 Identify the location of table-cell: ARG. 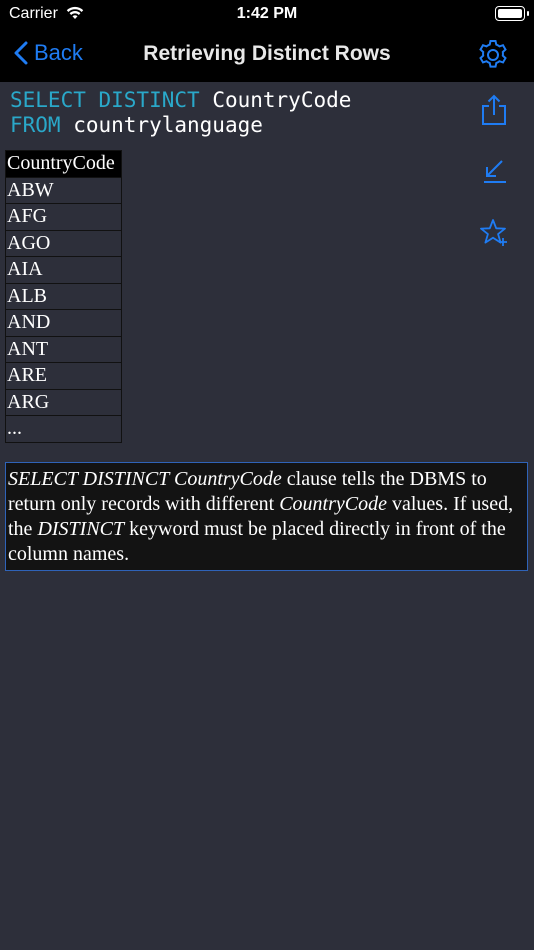
(63, 402).